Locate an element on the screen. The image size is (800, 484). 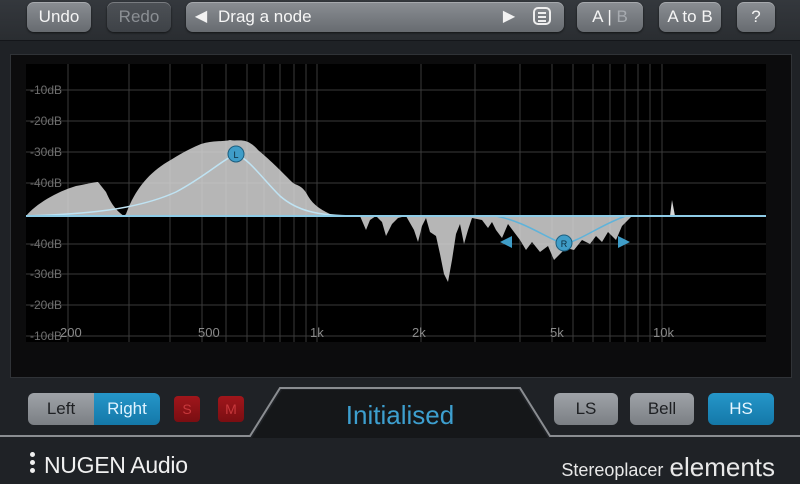
ab-toggle-button: A | B is located at coordinates (610, 17).